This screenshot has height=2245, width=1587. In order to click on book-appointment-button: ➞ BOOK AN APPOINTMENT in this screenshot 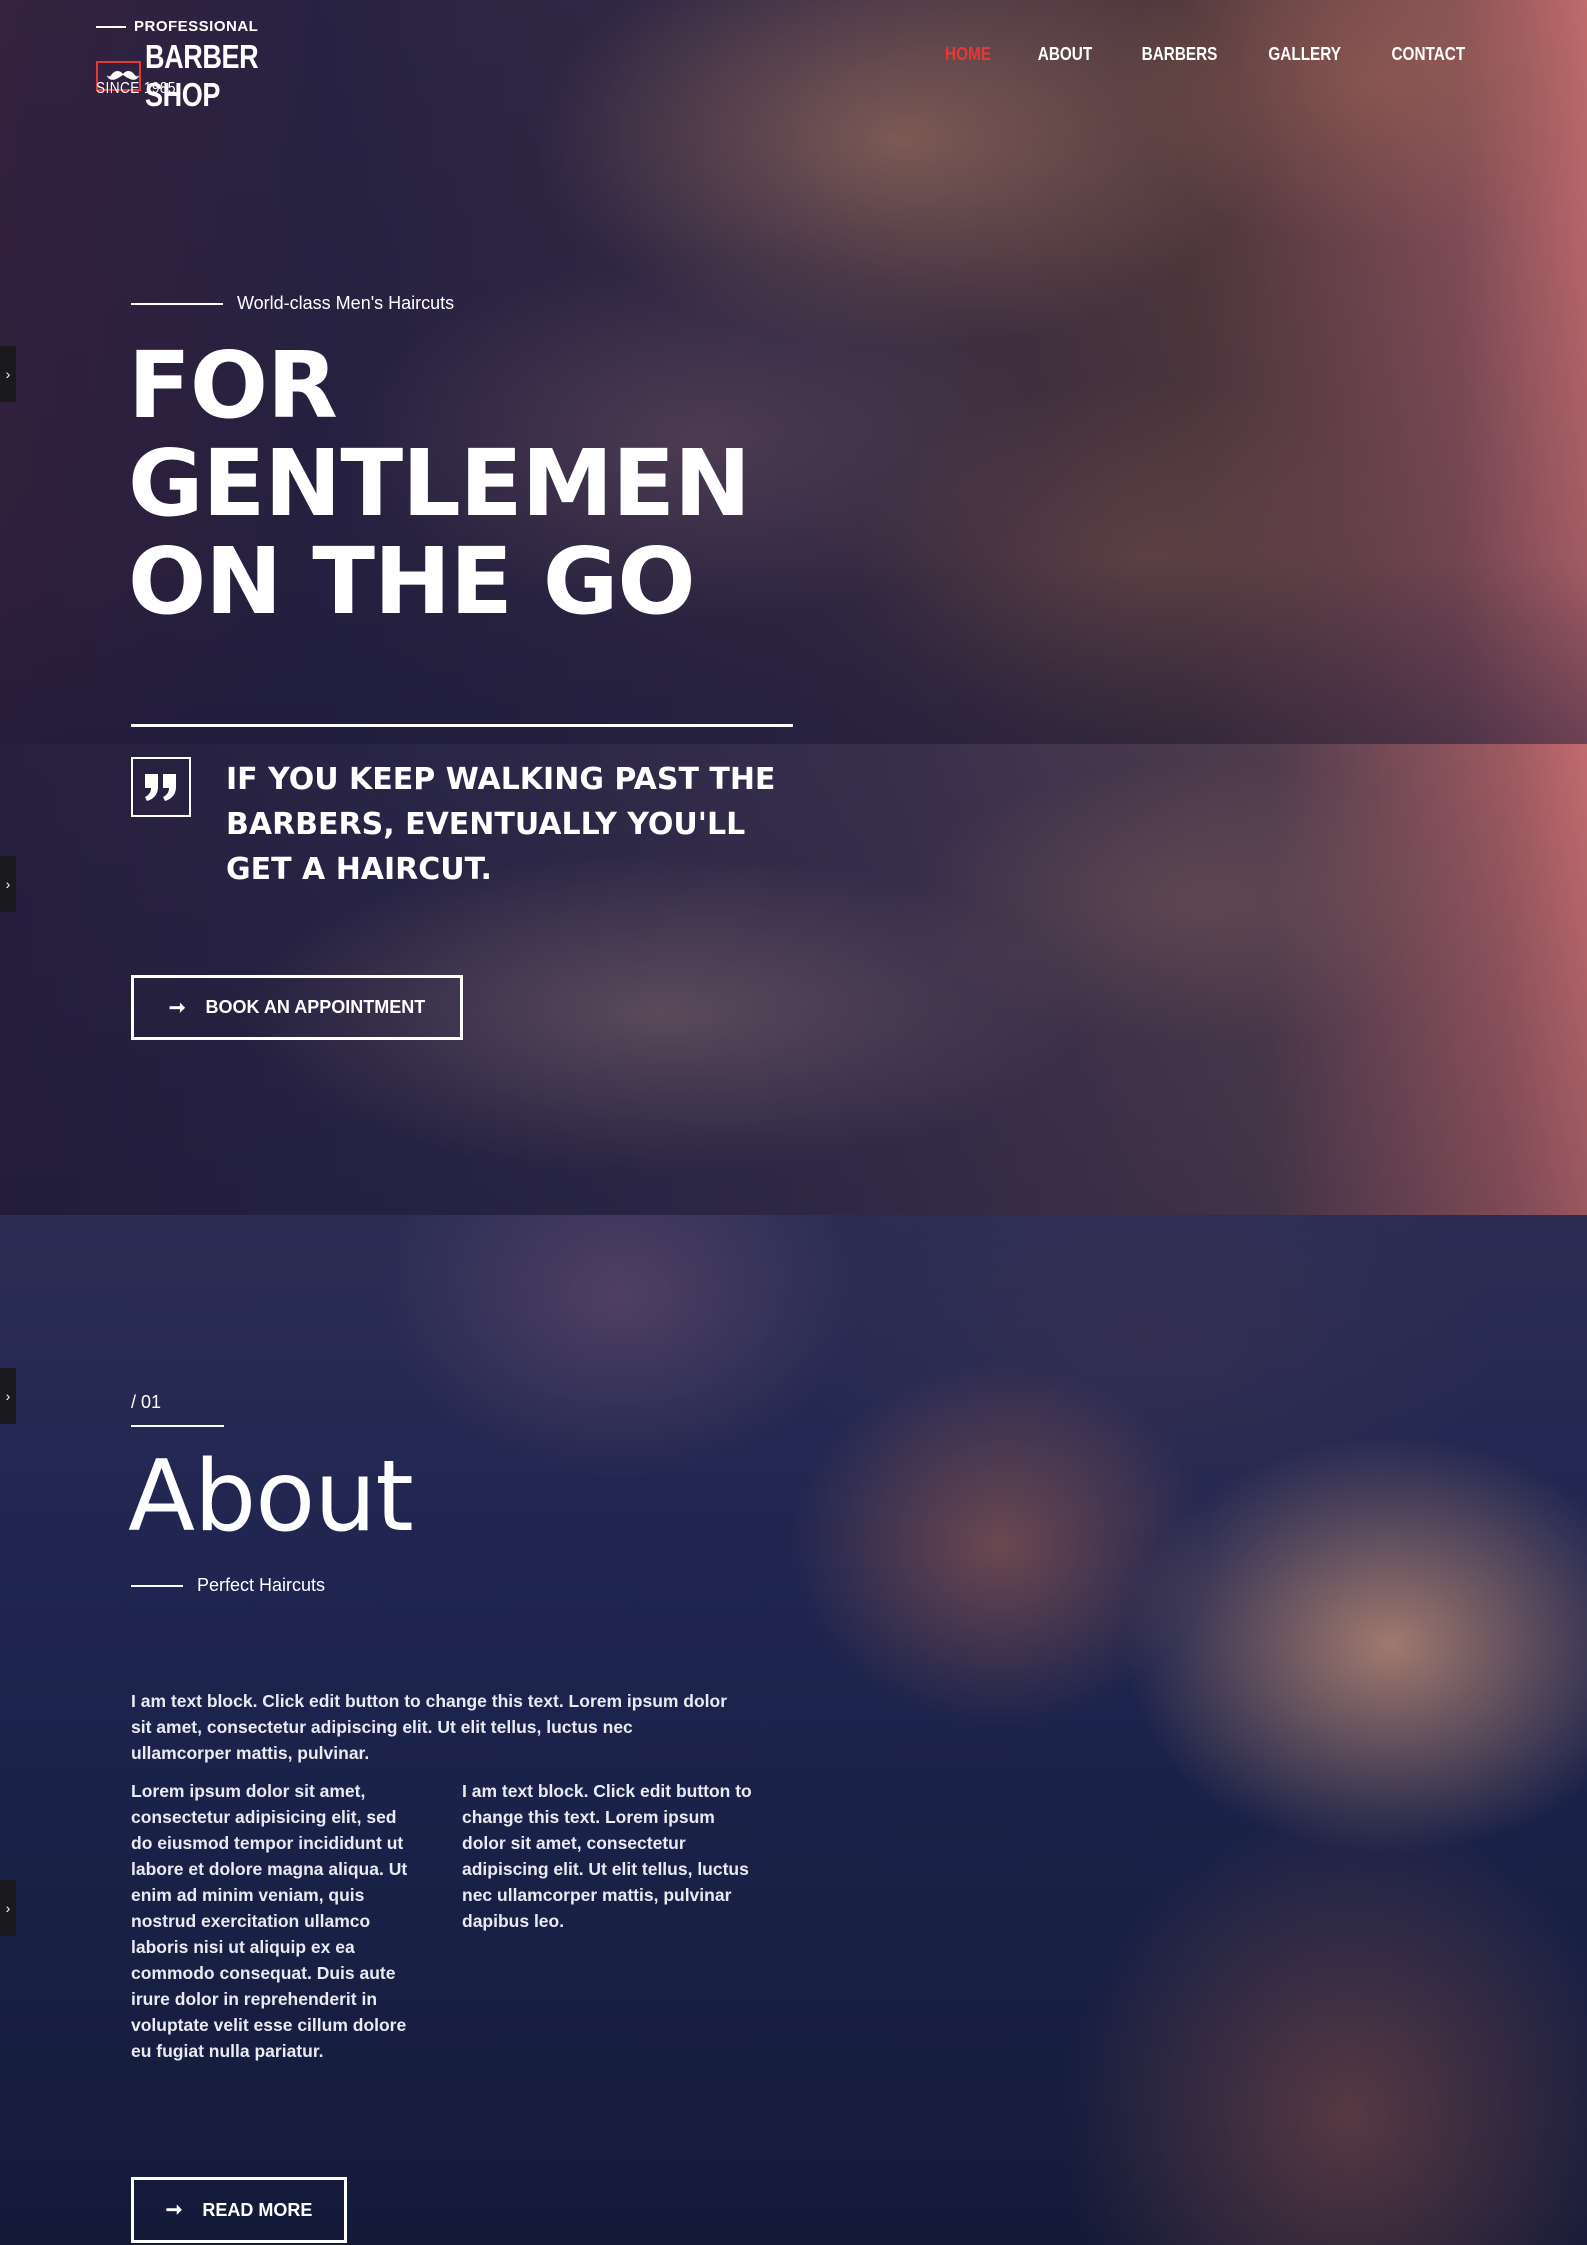, I will do `click(297, 1007)`.